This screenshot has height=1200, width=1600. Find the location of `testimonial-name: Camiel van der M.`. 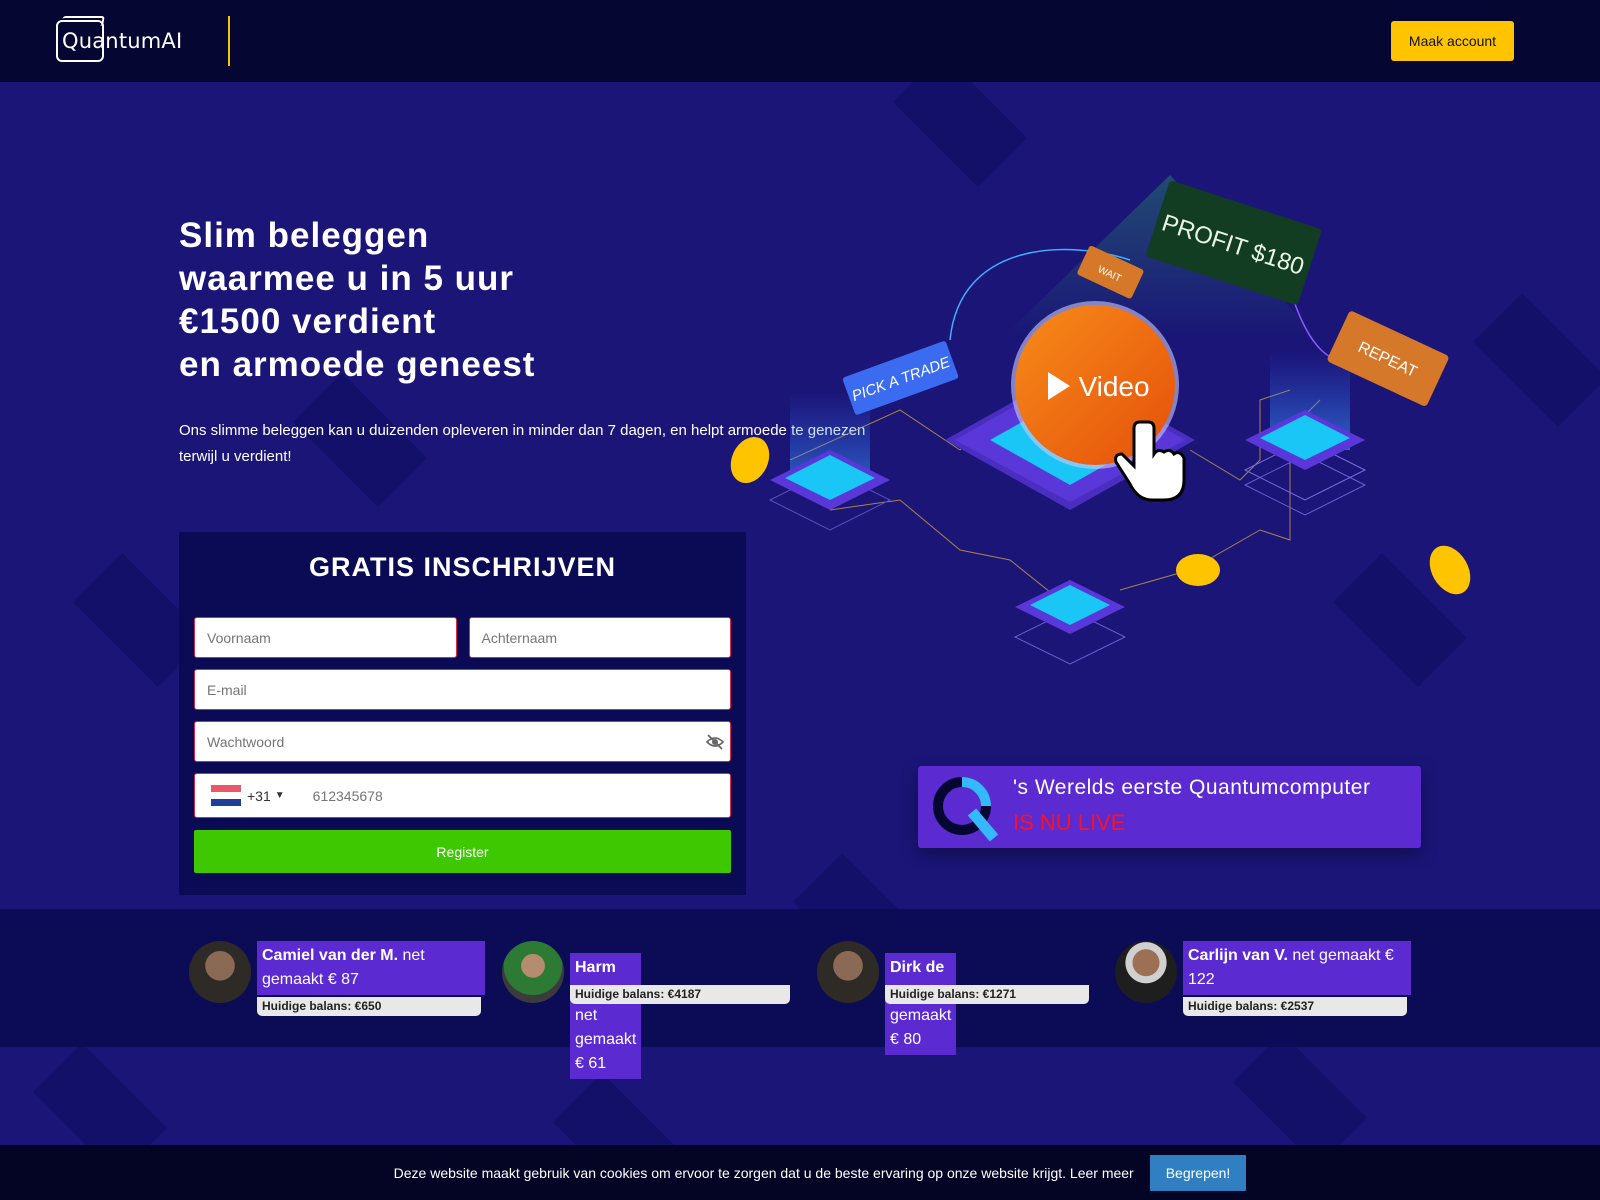

testimonial-name: Camiel van der M. is located at coordinates (330, 955).